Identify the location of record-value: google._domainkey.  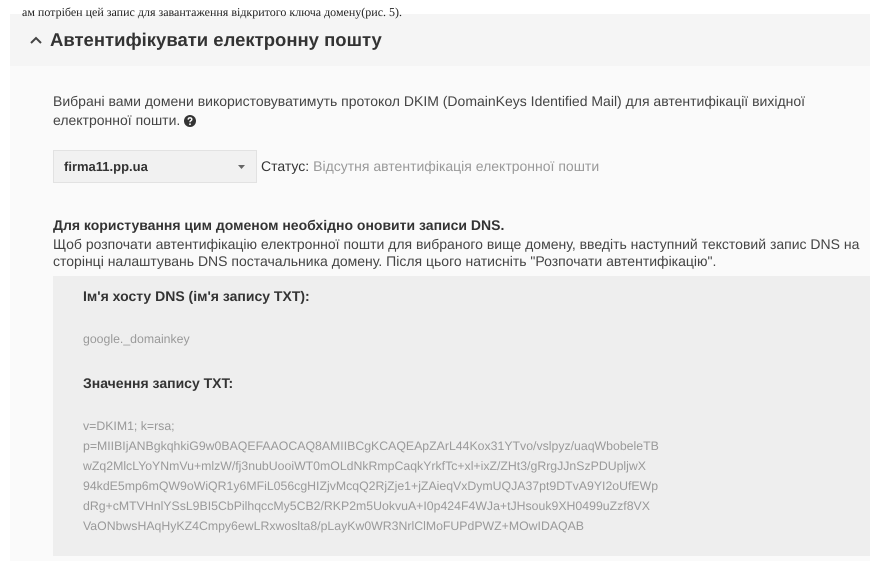
(137, 339).